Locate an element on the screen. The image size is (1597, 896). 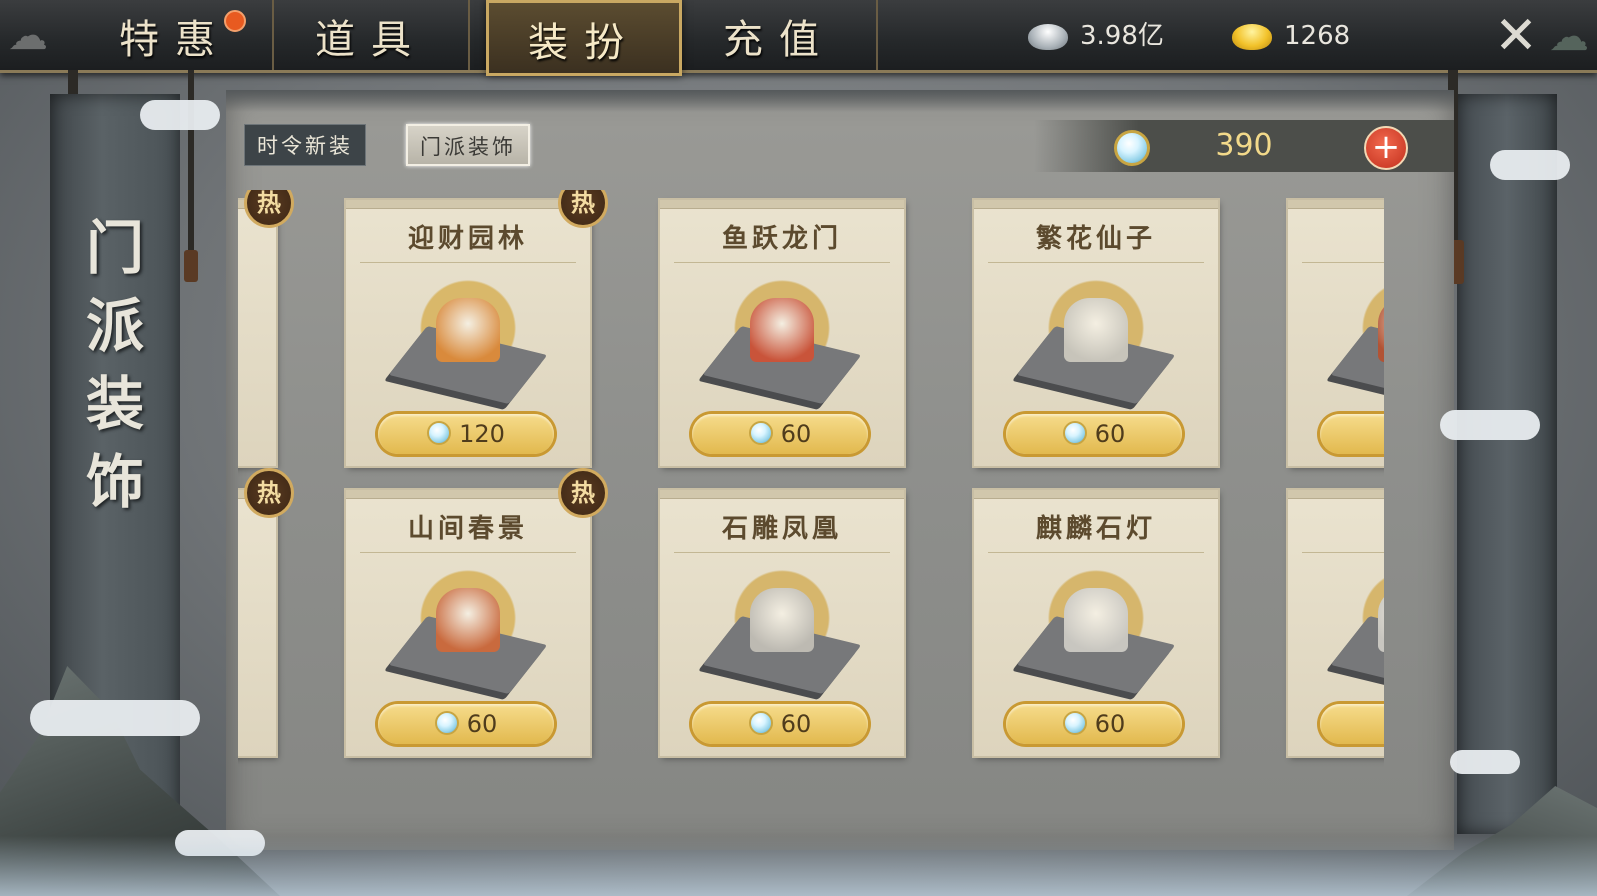
item-card: 石雕凤凰 60 is located at coordinates (782, 623).